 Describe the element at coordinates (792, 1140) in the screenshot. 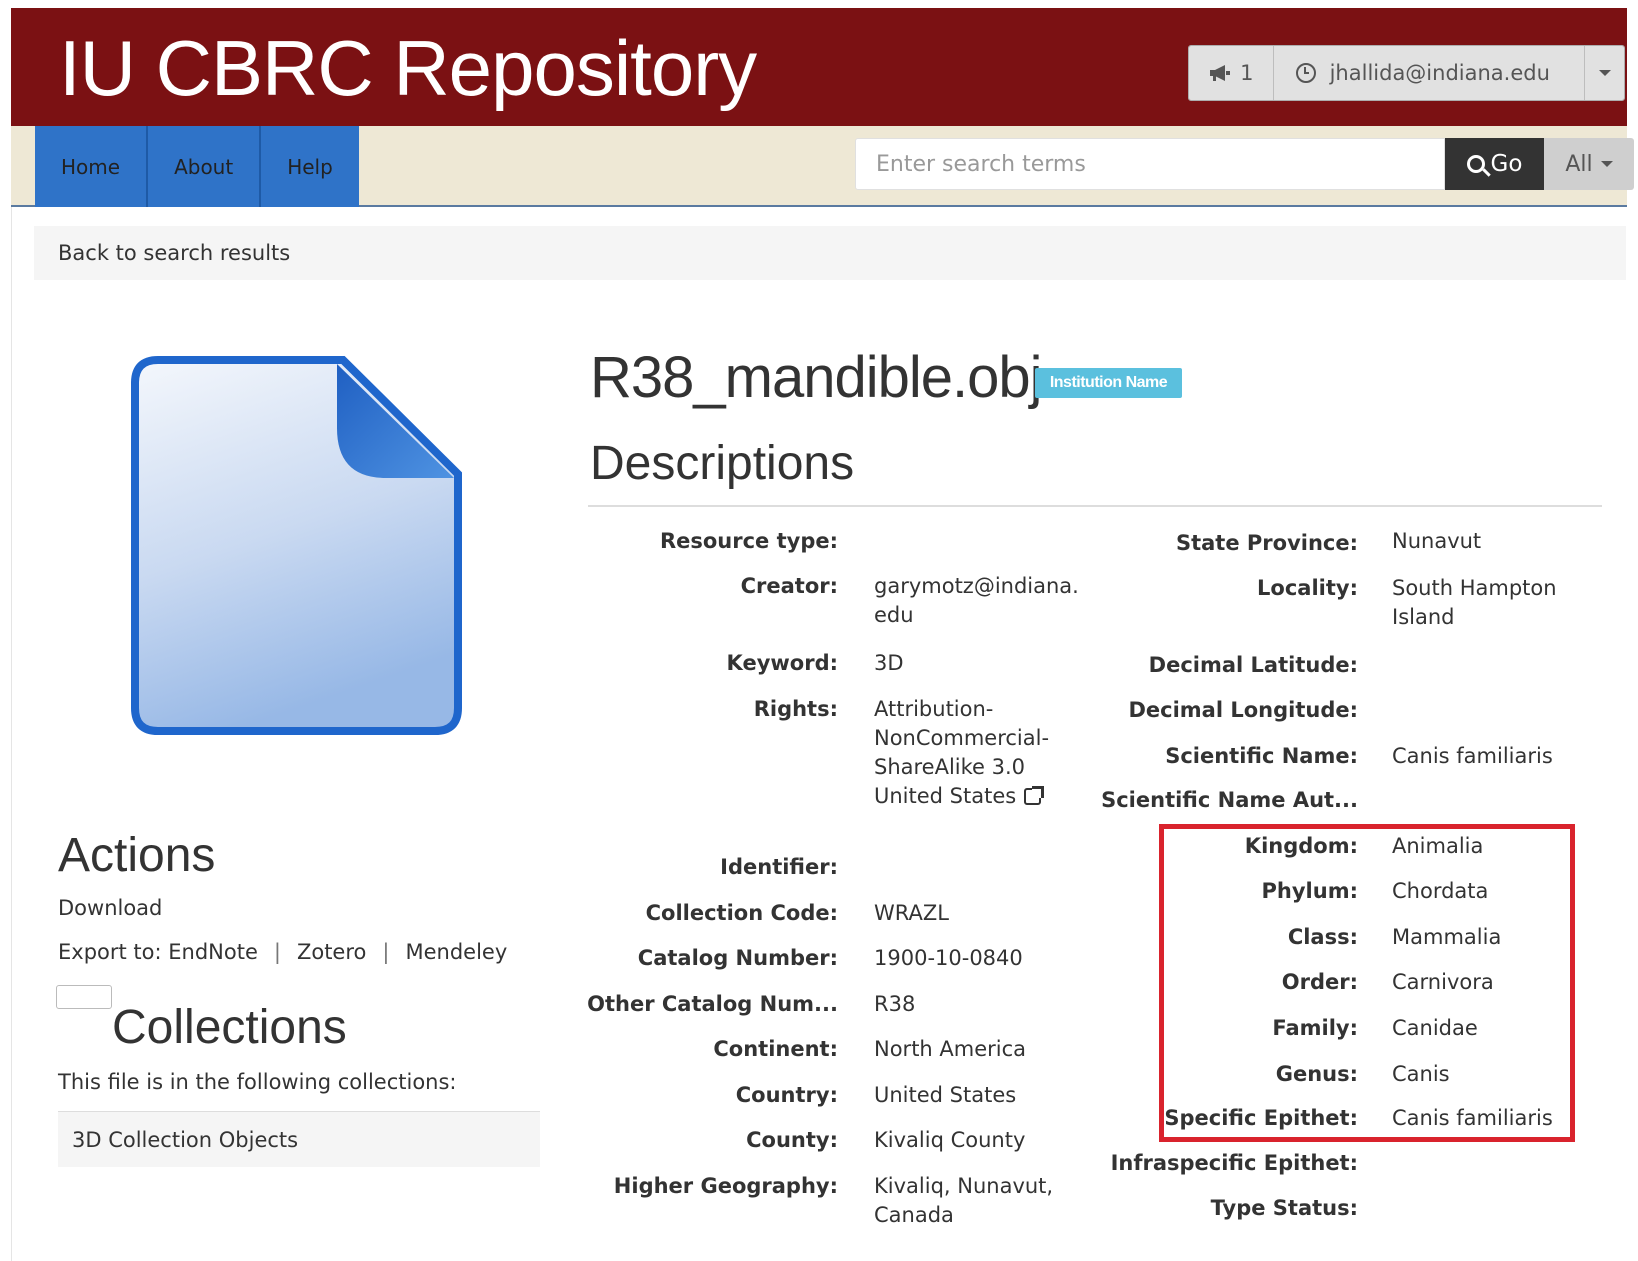

I see `field-label-county: County:` at that location.